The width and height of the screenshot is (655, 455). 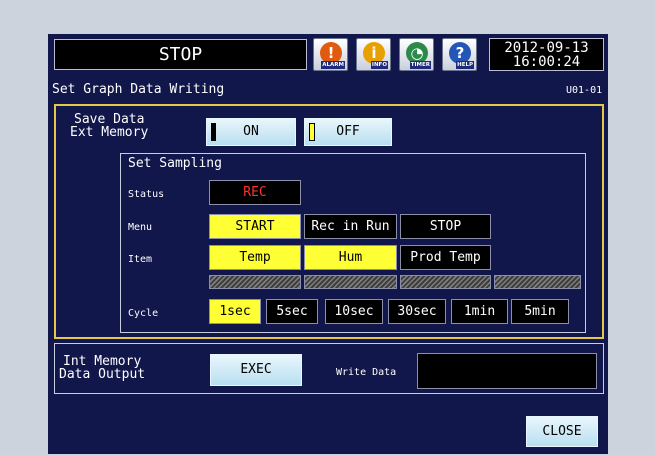 What do you see at coordinates (420, 65) in the screenshot?
I see `timer-button-label: TIMER` at bounding box center [420, 65].